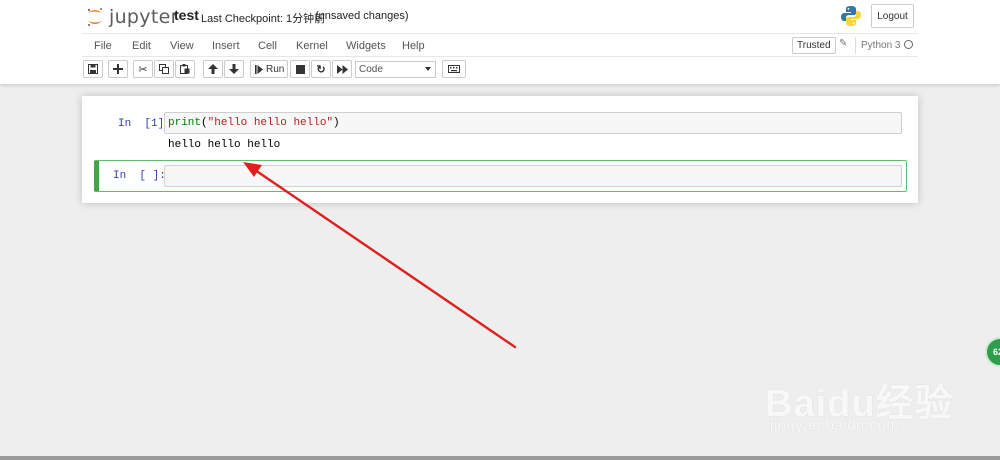  What do you see at coordinates (500, 458) in the screenshot?
I see `bottom-edge` at bounding box center [500, 458].